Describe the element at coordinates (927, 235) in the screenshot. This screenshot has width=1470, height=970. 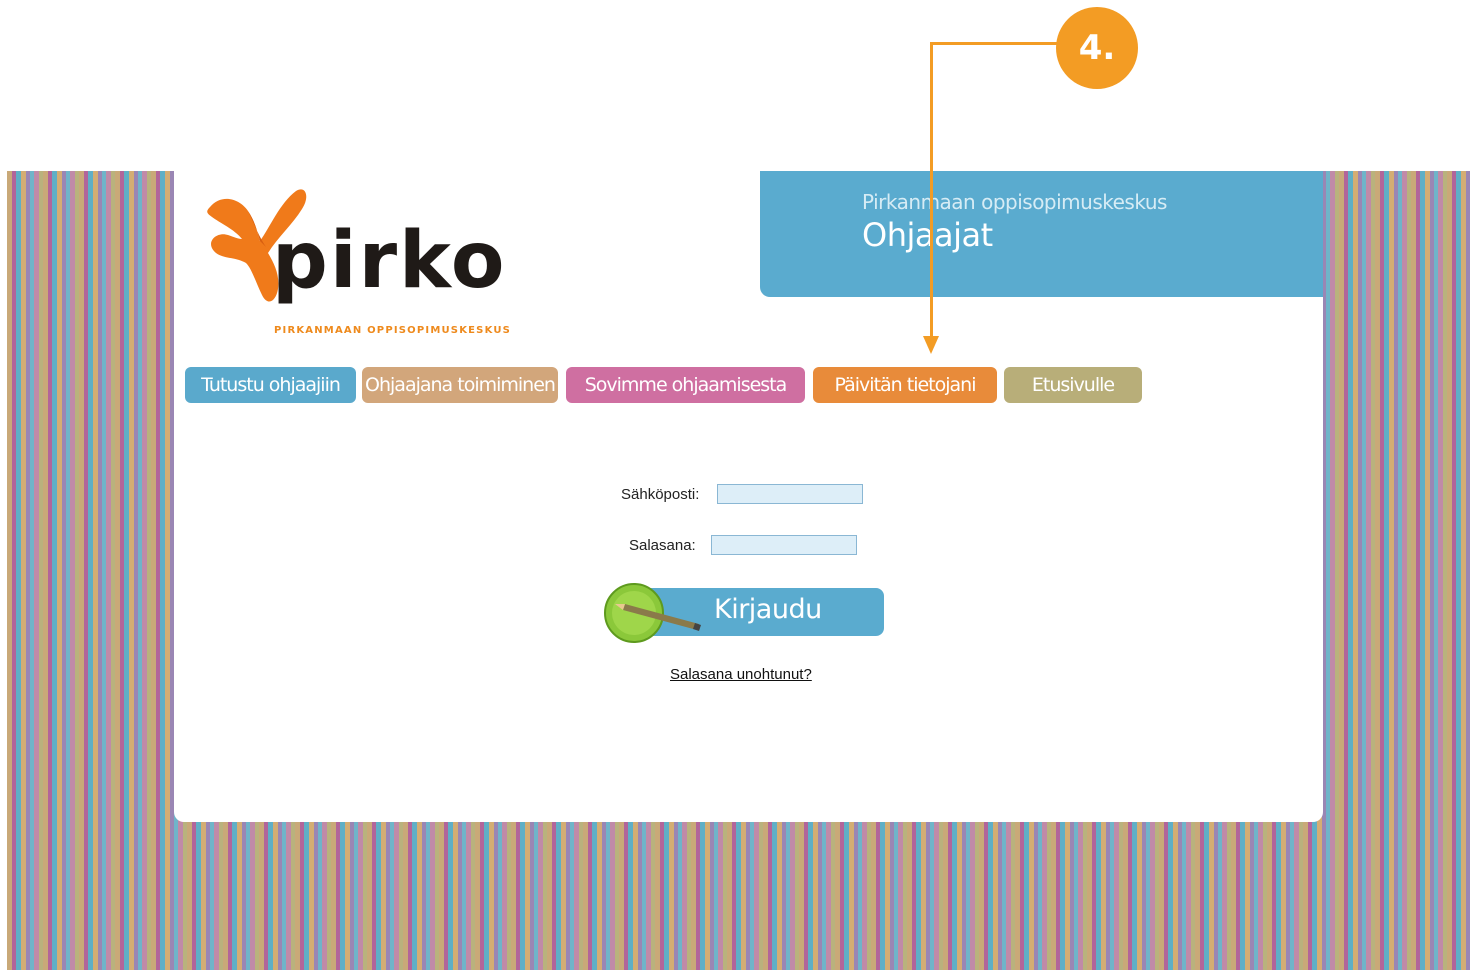
I see `header-title: Ohjaajat` at that location.